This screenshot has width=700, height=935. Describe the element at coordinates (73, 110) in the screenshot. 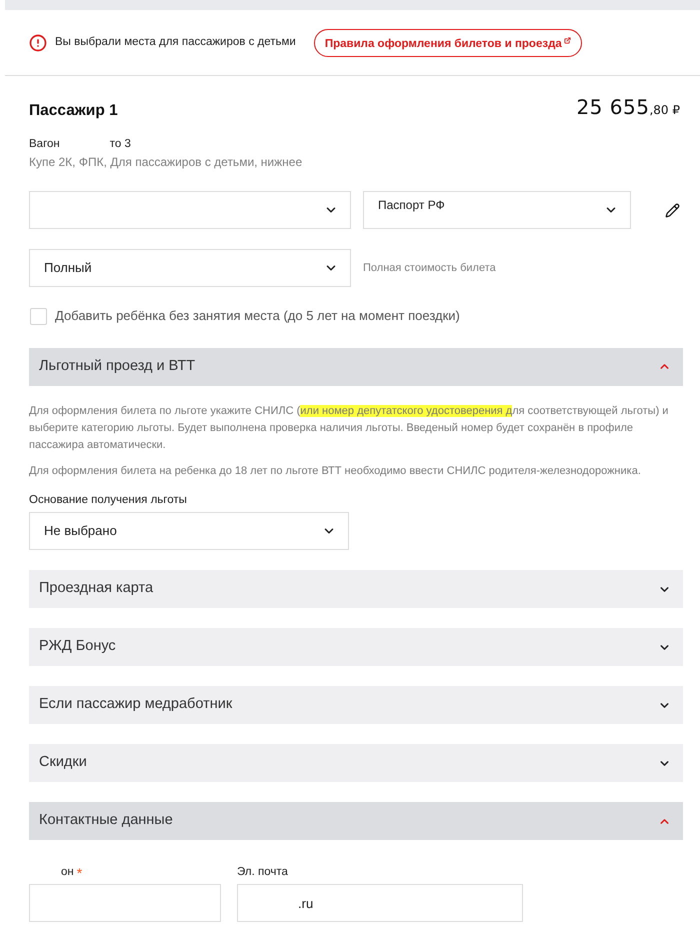

I see `passenger-title: Пассажир 1` at that location.